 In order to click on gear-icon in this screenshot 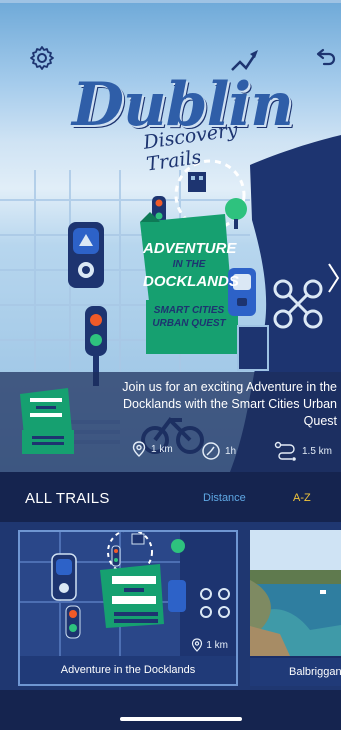, I will do `click(42, 58)`.